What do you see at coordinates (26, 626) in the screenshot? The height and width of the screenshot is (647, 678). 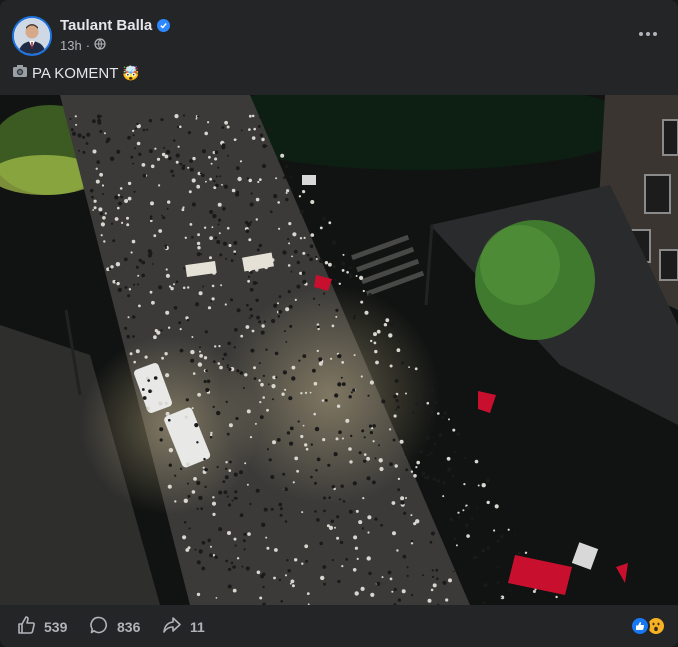 I see `like-icon` at bounding box center [26, 626].